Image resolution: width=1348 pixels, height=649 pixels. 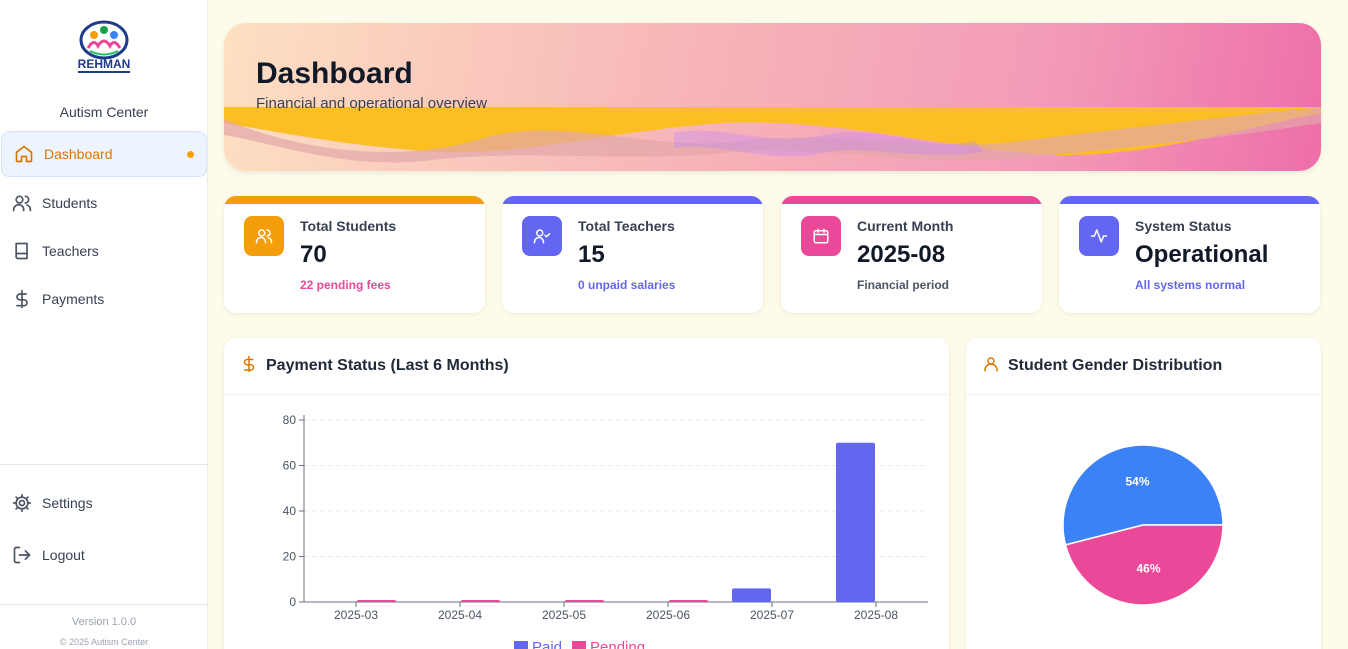 I want to click on stat-card-total-students: Total Students 70 22 pending fees, so click(x=354, y=254).